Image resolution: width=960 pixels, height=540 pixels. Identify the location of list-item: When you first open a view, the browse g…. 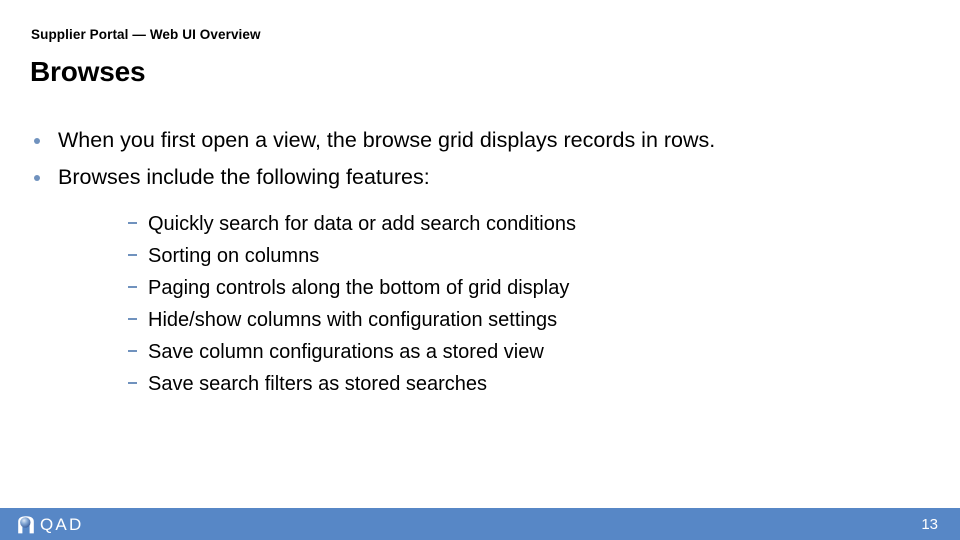
(480, 140).